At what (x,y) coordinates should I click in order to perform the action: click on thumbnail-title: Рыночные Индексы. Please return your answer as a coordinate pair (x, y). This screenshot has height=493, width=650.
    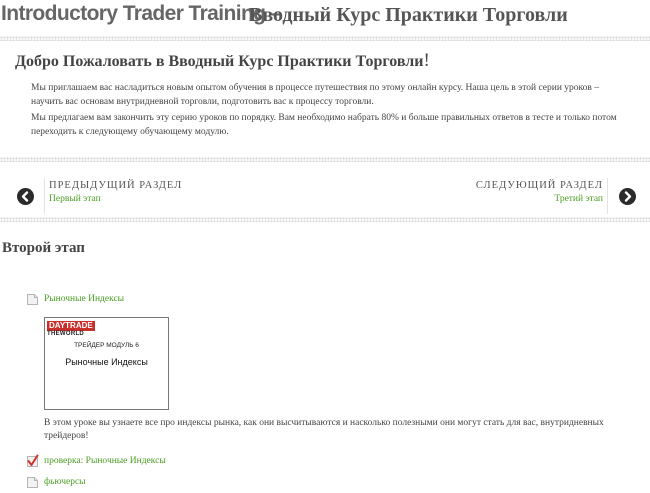
    Looking at the image, I should click on (106, 362).